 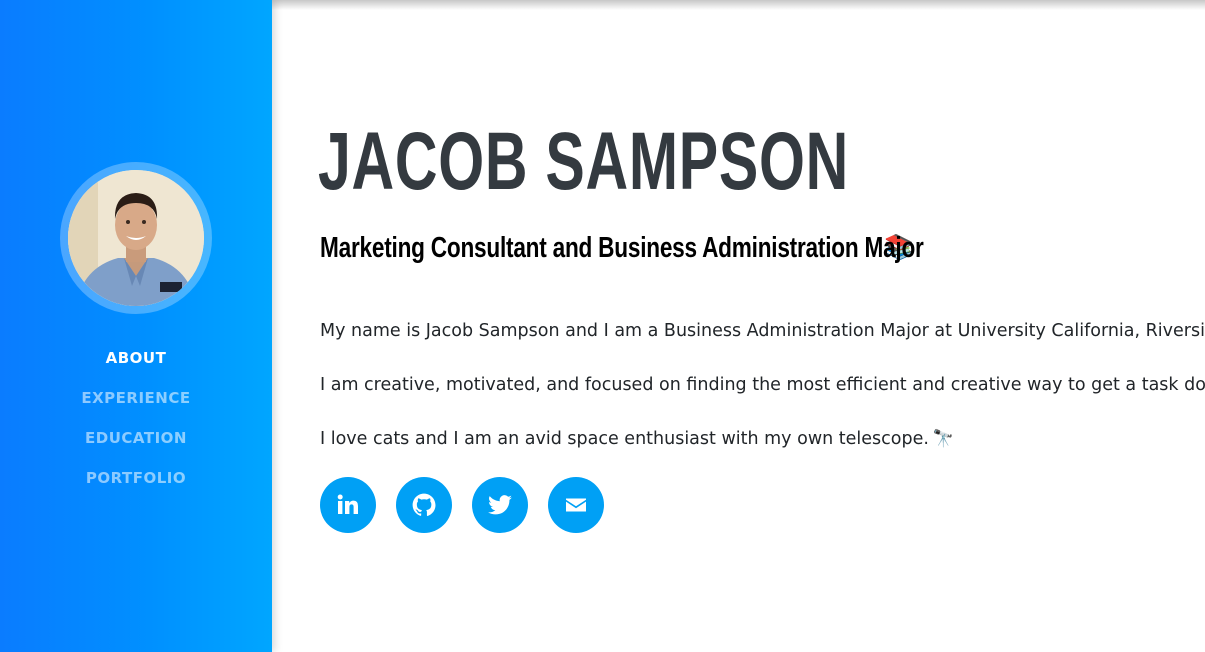 I want to click on nav-menu: ABOUT EXPERIENCE EDUCATION PORTFOLIO, so click(x=136, y=420).